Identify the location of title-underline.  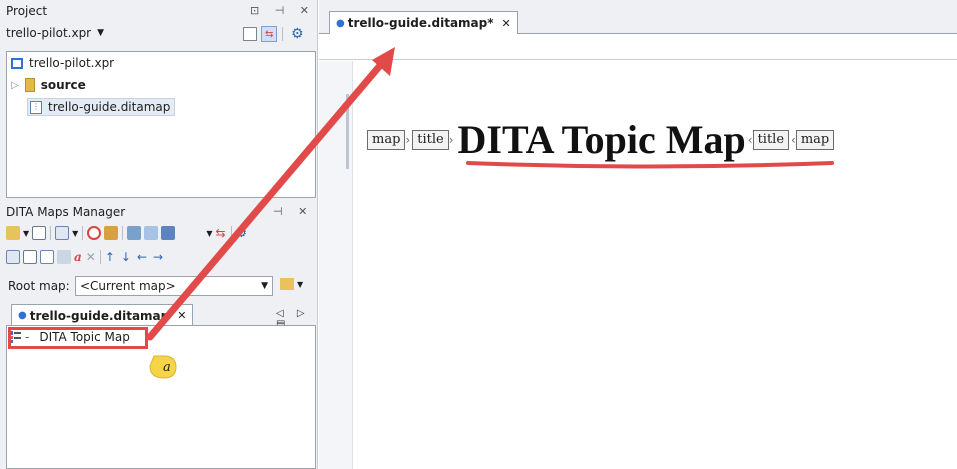
(650, 165).